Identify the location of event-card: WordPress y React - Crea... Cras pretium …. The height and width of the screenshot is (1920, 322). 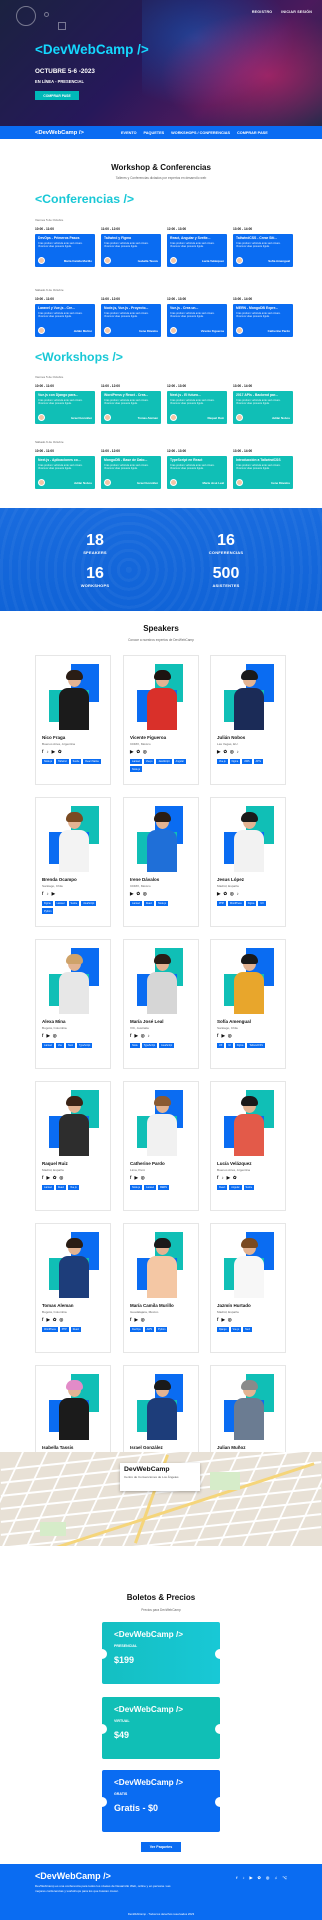
(131, 407).